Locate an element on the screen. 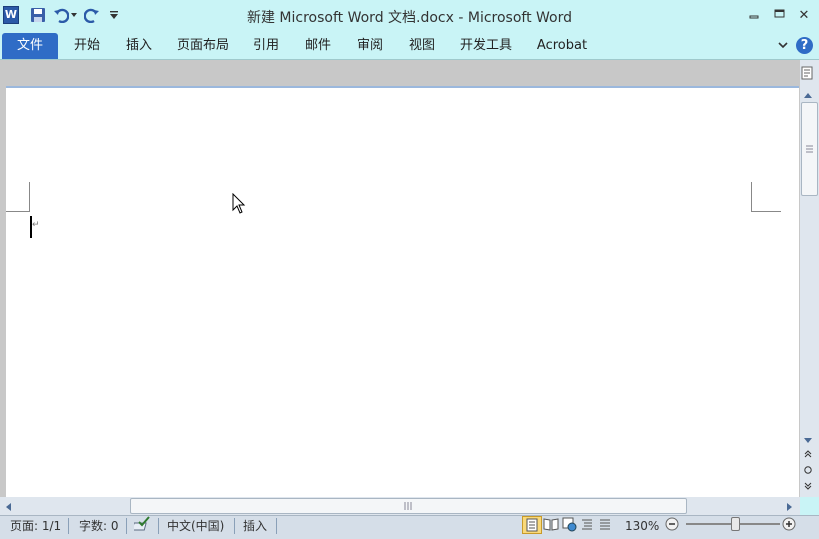  book-icon is located at coordinates (551, 524).